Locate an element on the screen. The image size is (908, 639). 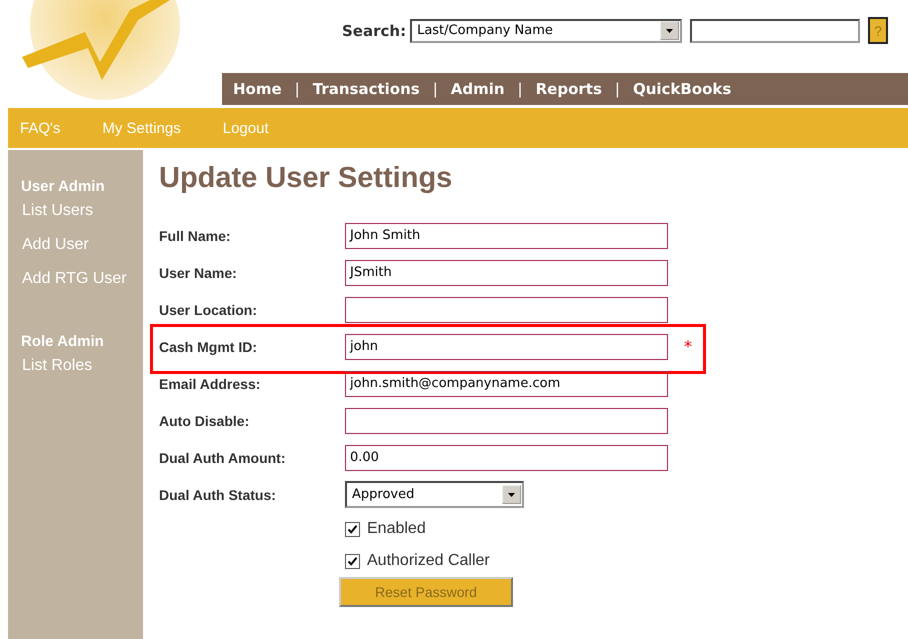
nav-link: Admin is located at coordinates (477, 89).